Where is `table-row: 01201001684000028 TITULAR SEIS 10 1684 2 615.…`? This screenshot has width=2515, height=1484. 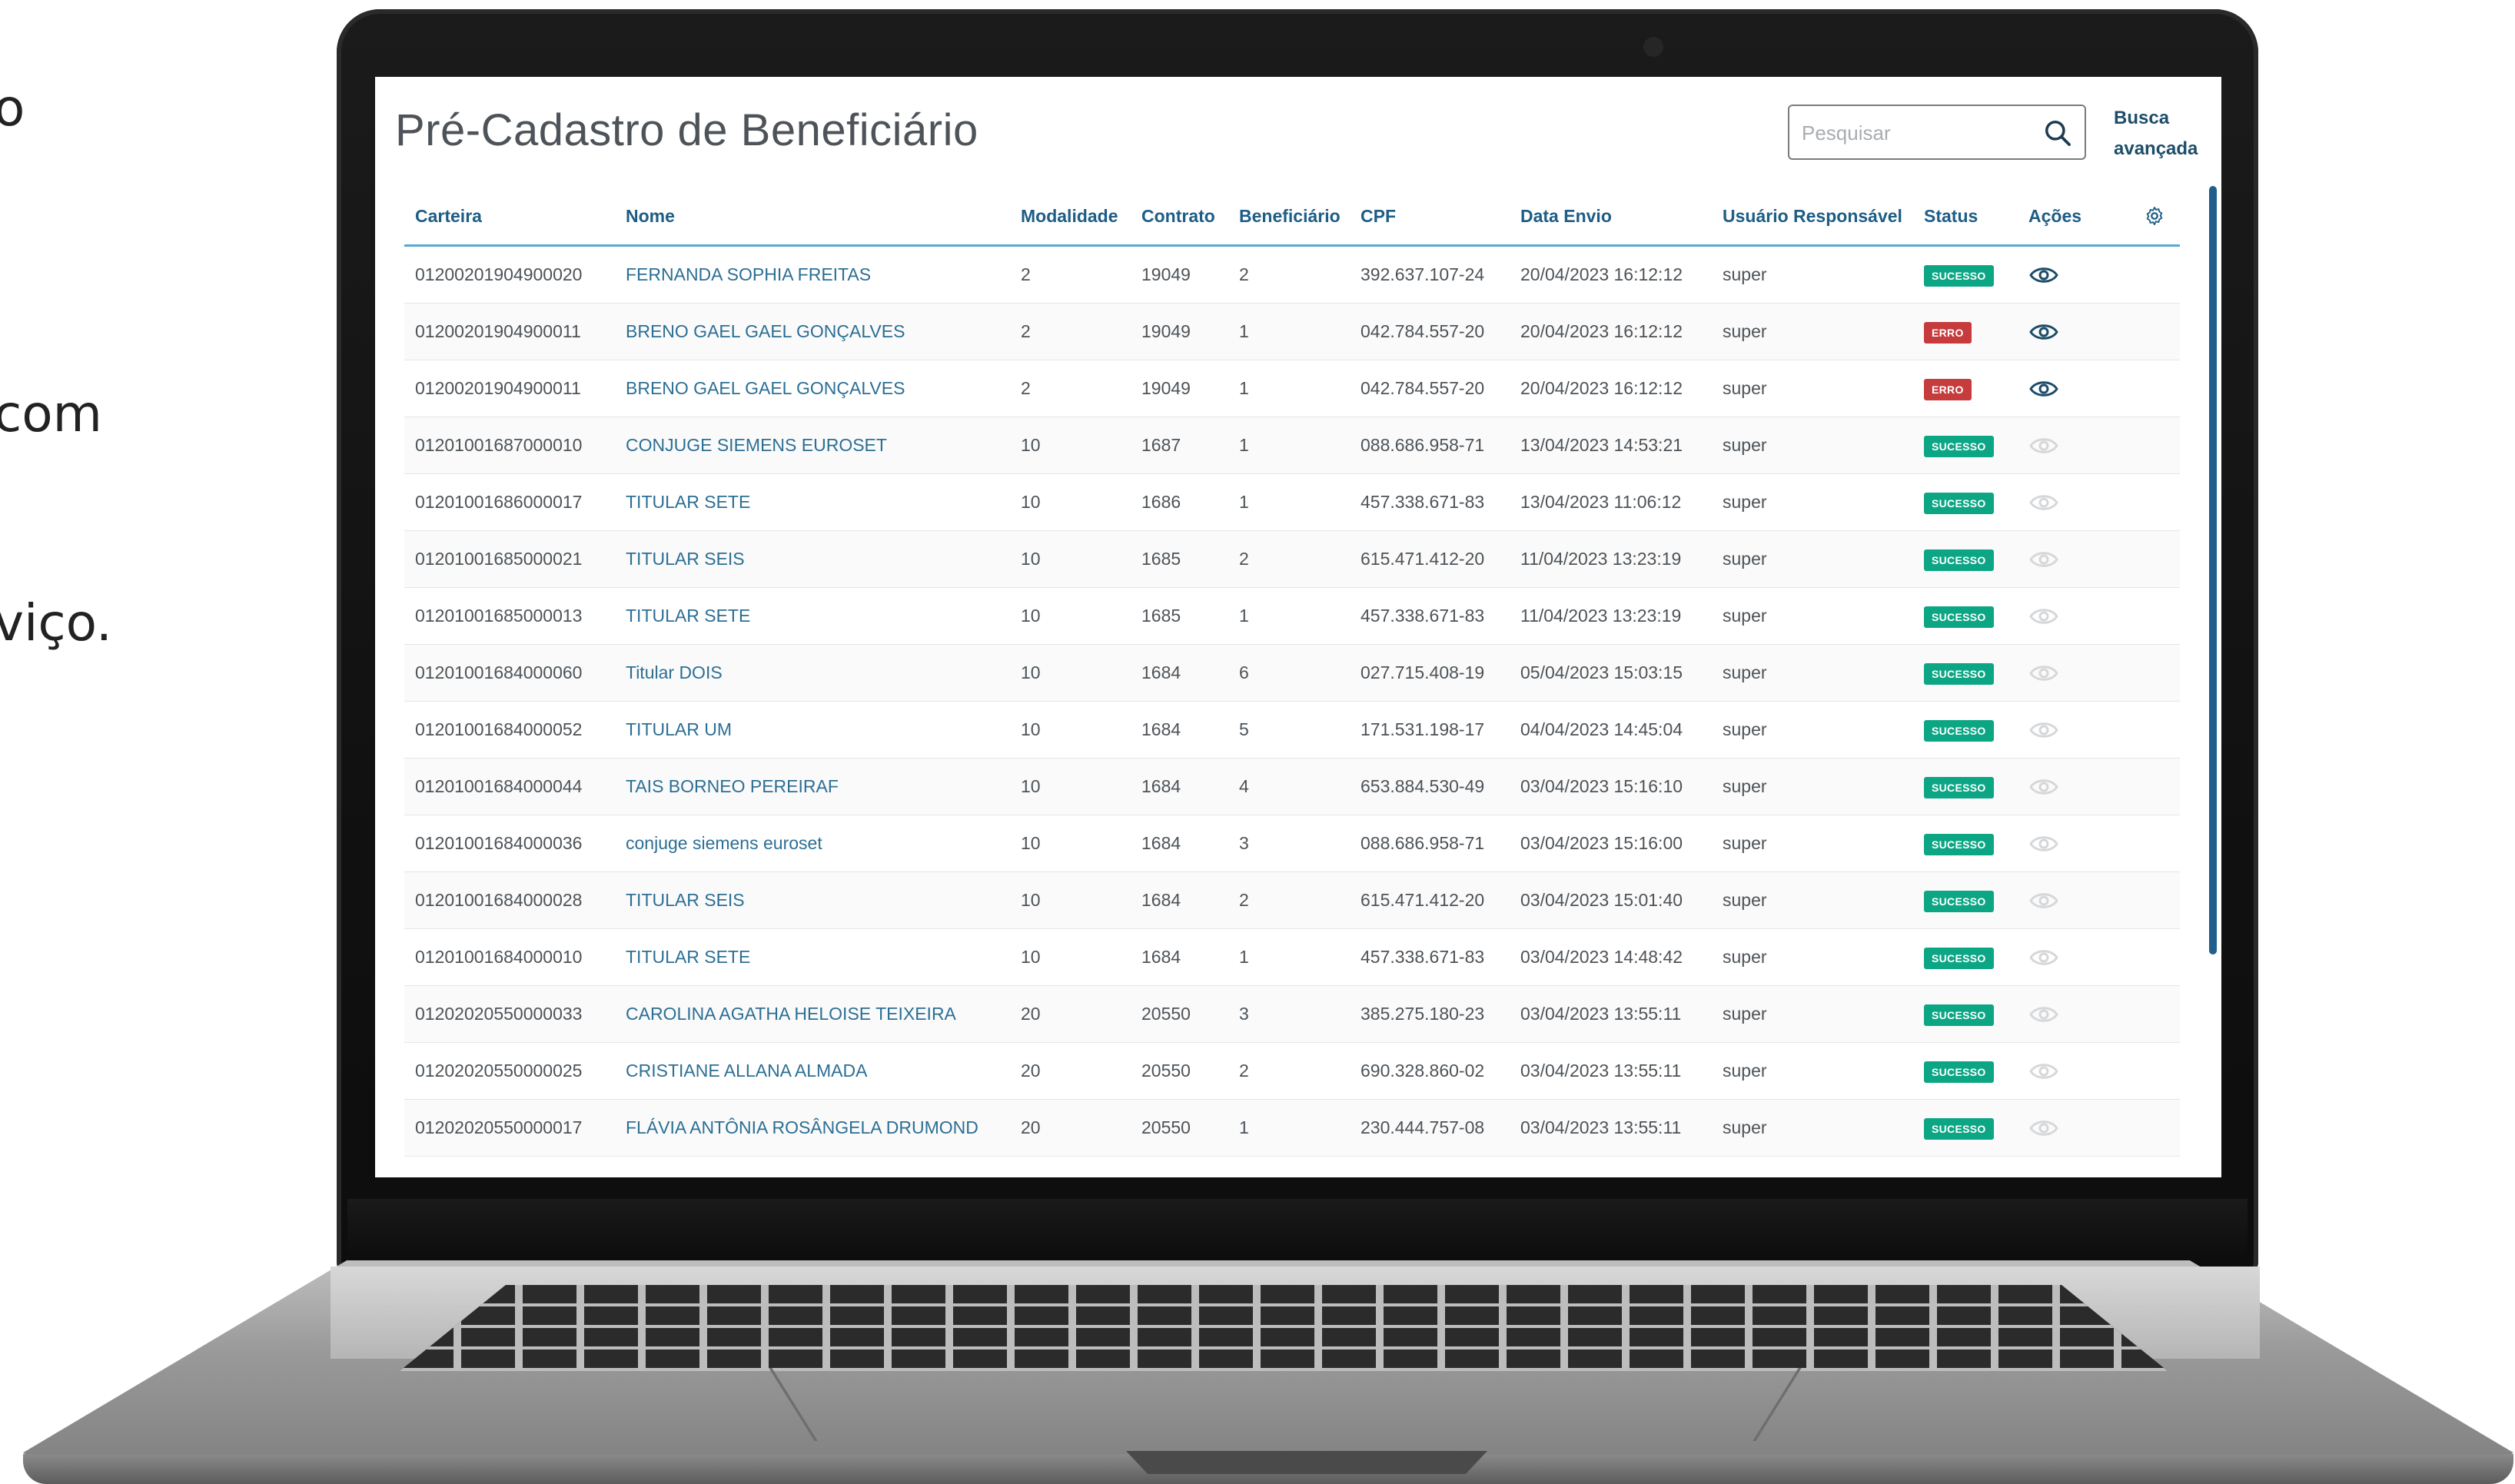
table-row: 01201001684000028 TITULAR SEIS 10 1684 2 615.… is located at coordinates (1292, 900).